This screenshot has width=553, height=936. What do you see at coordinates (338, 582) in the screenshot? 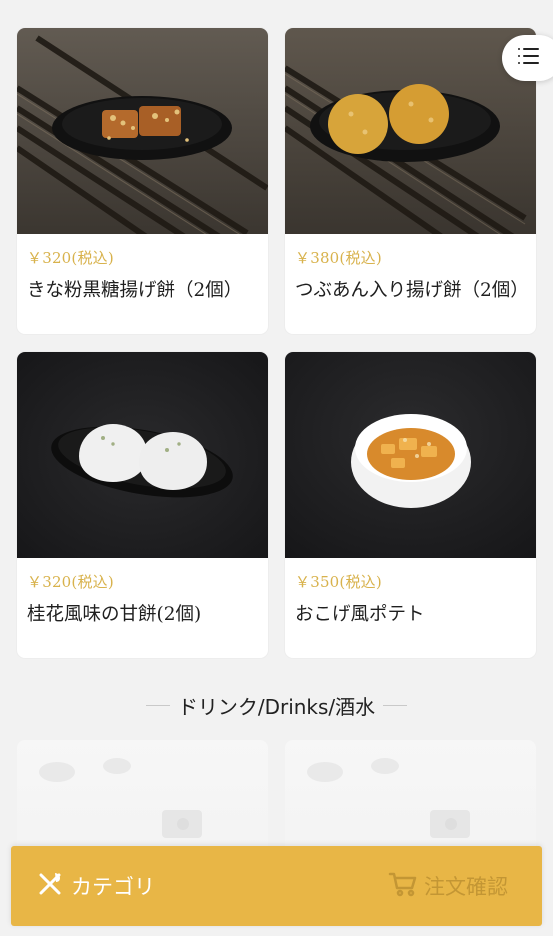
I see `item-price: ￥350(税込)` at bounding box center [338, 582].